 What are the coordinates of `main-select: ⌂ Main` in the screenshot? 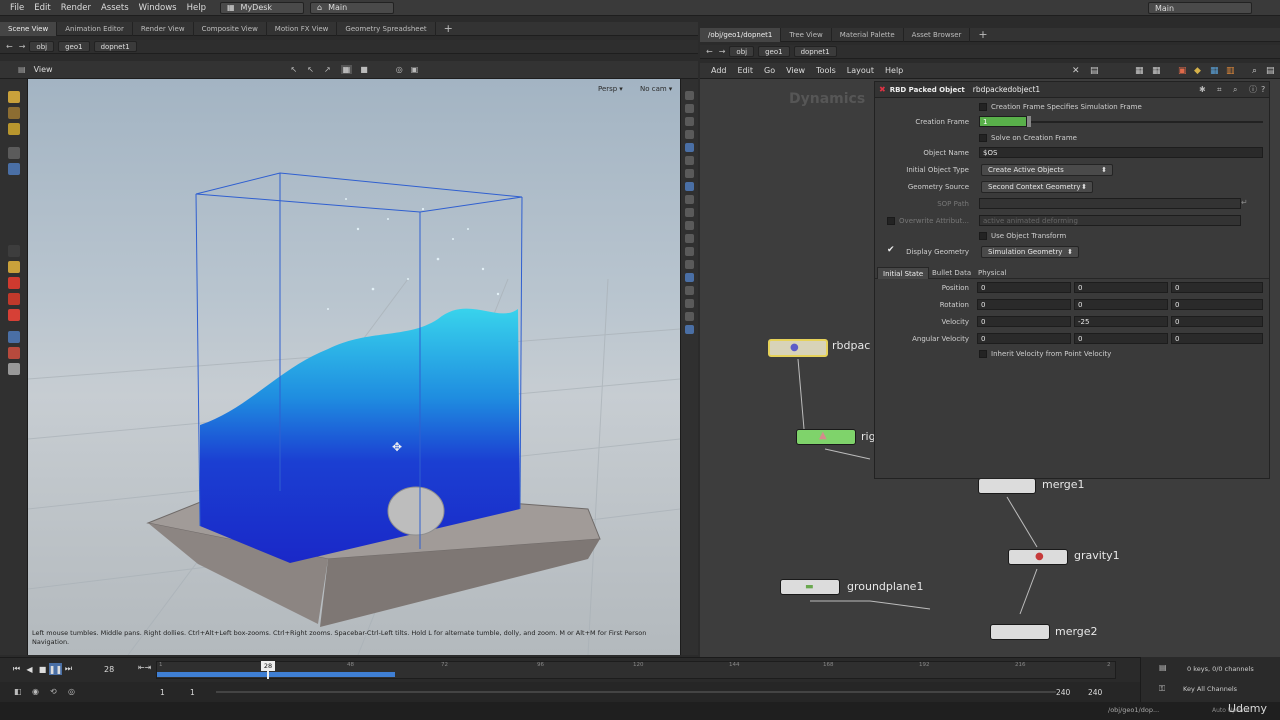 It's located at (351, 7).